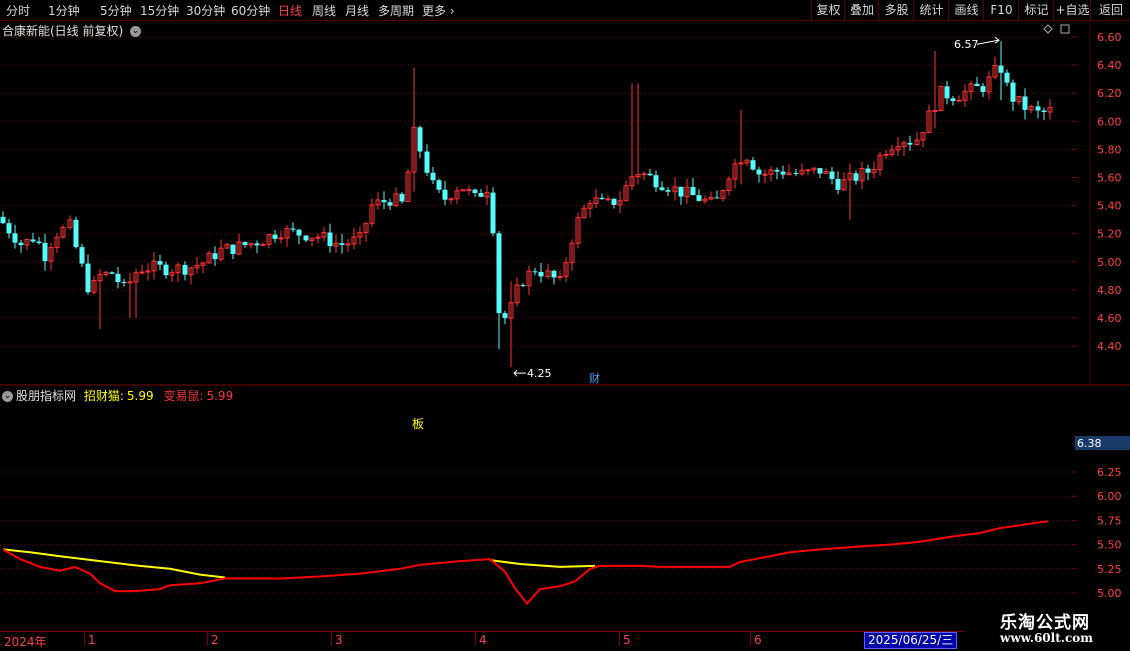 Image resolution: width=1130 pixels, height=651 pixels. I want to click on line-zhaocaimao-segment, so click(542, 563).